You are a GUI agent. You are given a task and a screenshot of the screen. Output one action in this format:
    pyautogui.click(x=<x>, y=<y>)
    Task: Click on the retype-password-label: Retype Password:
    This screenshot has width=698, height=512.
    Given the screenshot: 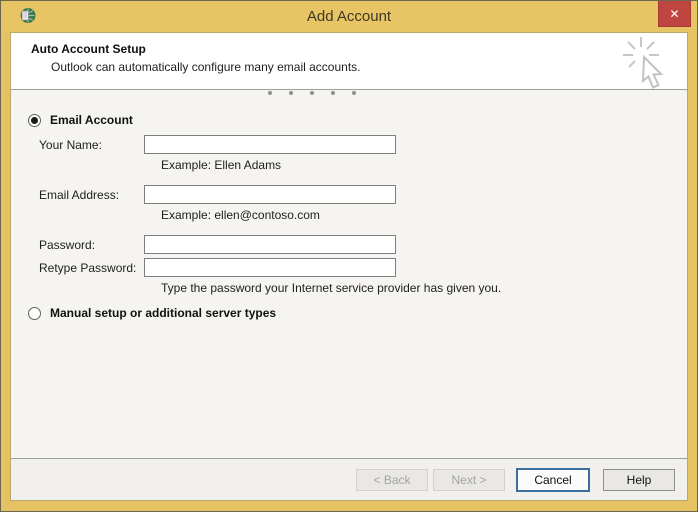 What is the action you would take?
    pyautogui.click(x=88, y=268)
    